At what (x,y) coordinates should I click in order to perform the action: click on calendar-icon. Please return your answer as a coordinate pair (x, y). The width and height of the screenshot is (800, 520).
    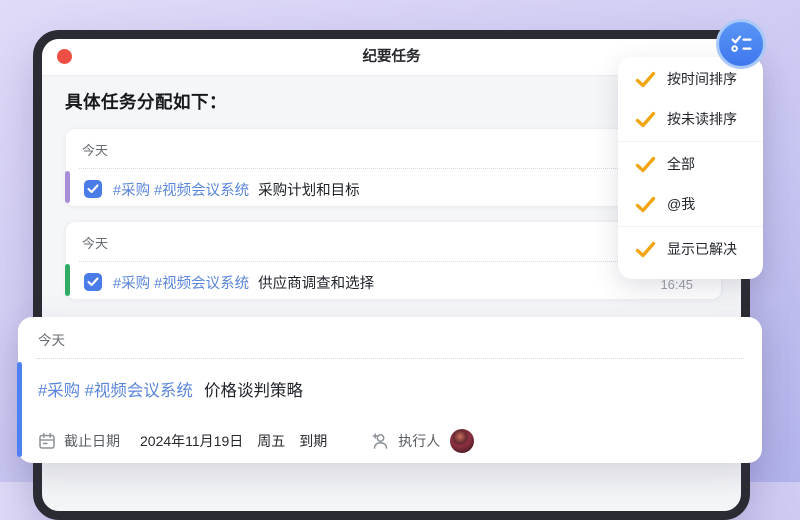
    Looking at the image, I should click on (47, 441).